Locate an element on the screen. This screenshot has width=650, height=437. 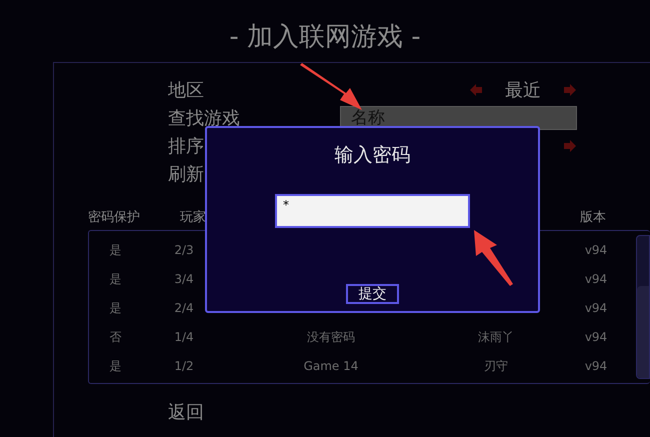
setting-label: 排序 is located at coordinates (186, 146).